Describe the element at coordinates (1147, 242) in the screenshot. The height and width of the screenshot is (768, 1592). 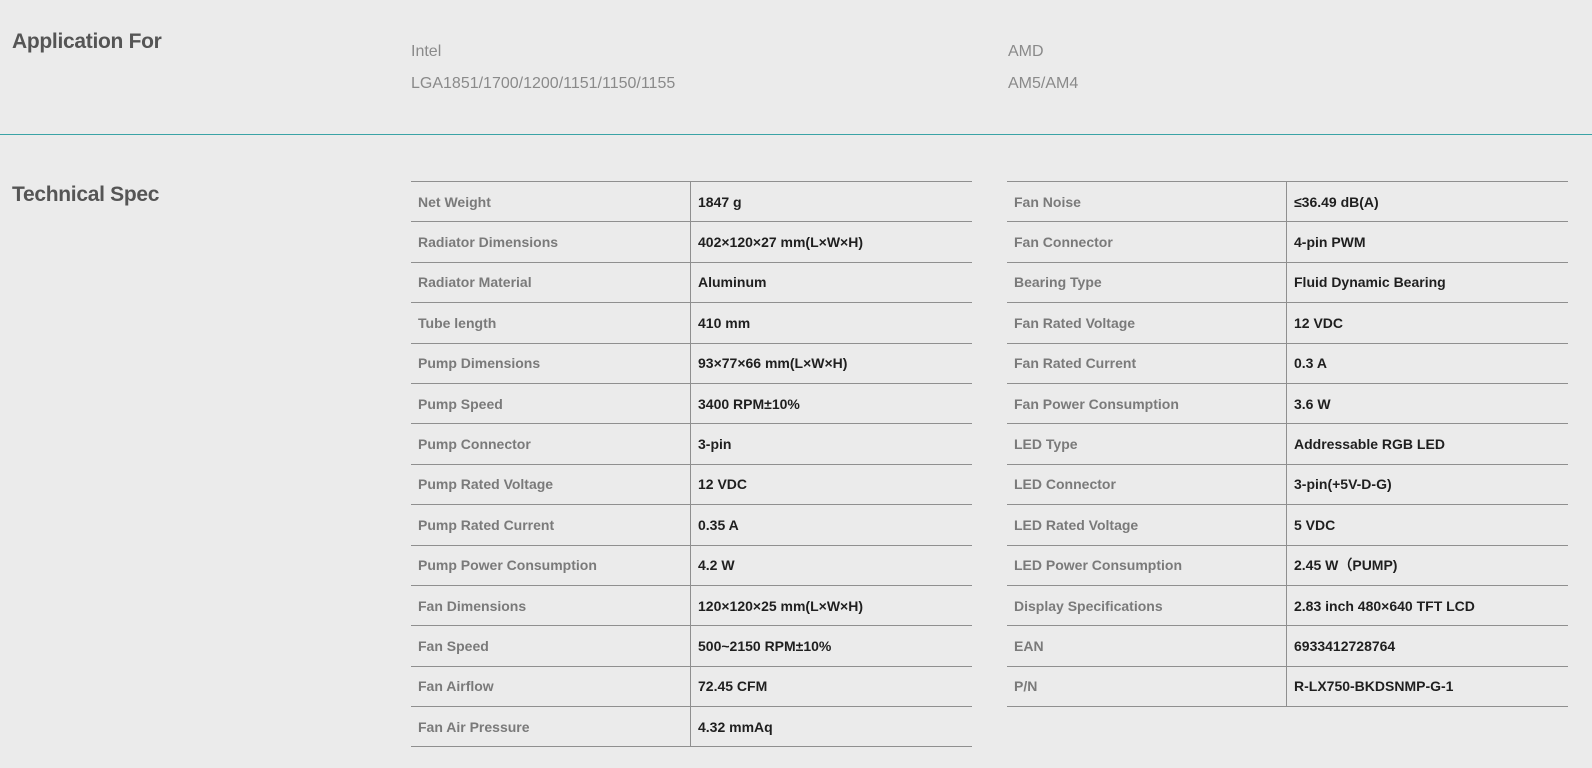
I see `spec-label: Fan Connector` at that location.